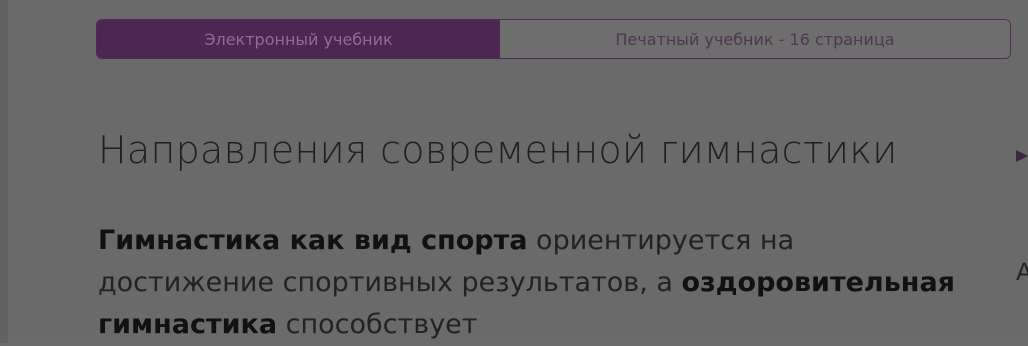  What do you see at coordinates (4, 171) in the screenshot?
I see `left-edge-panel` at bounding box center [4, 171].